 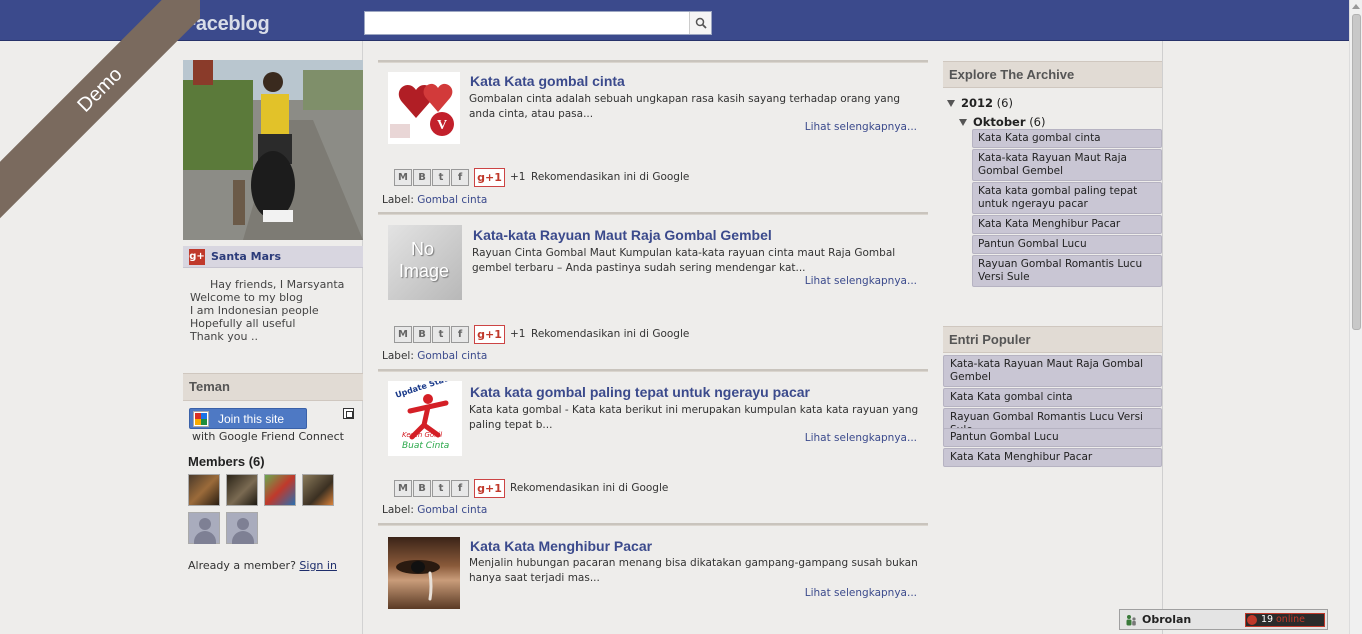 What do you see at coordinates (547, 81) in the screenshot?
I see `post-title: Kata Kata gombal cinta` at bounding box center [547, 81].